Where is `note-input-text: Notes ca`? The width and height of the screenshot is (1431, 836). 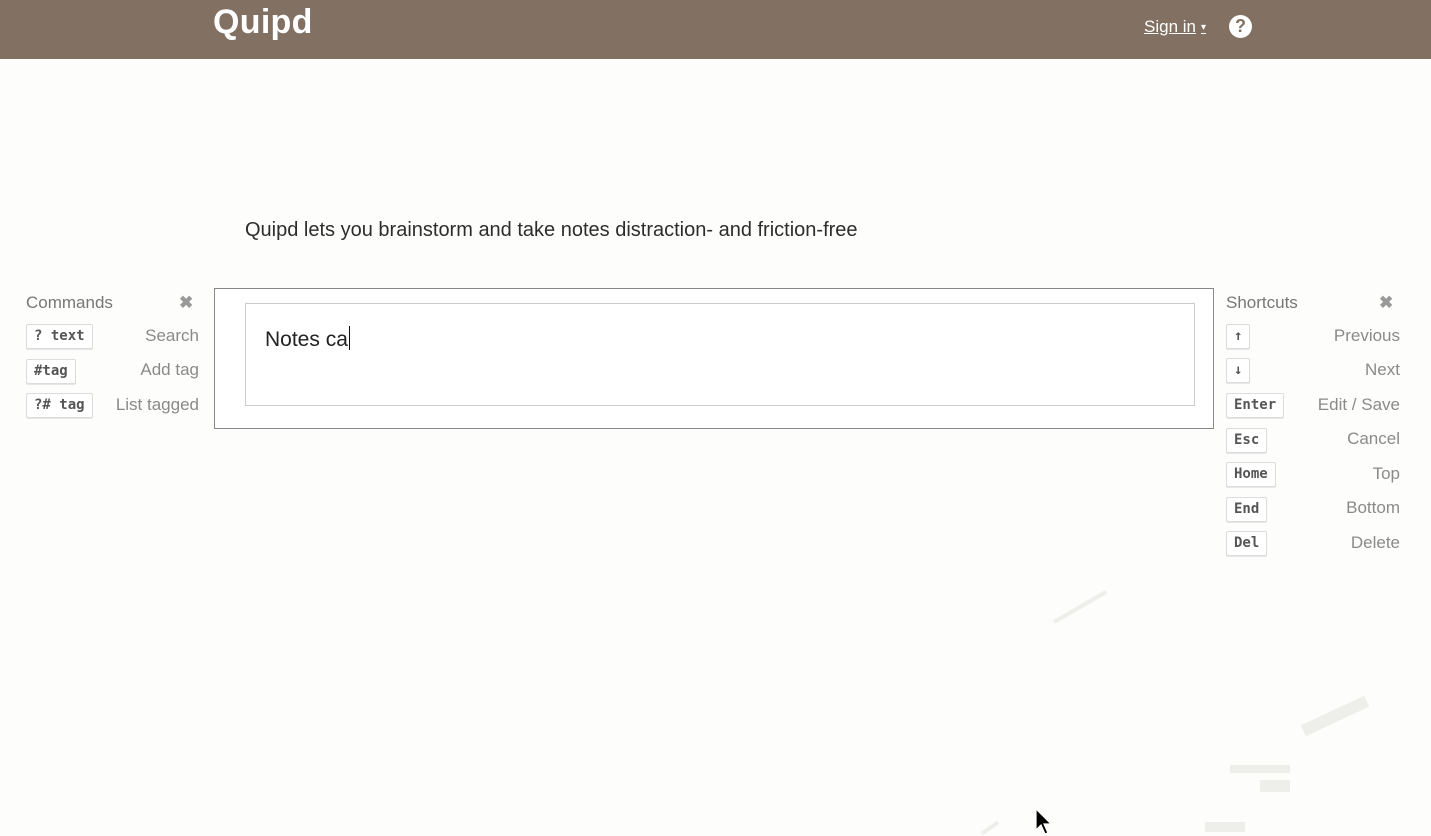 note-input-text: Notes ca is located at coordinates (307, 339).